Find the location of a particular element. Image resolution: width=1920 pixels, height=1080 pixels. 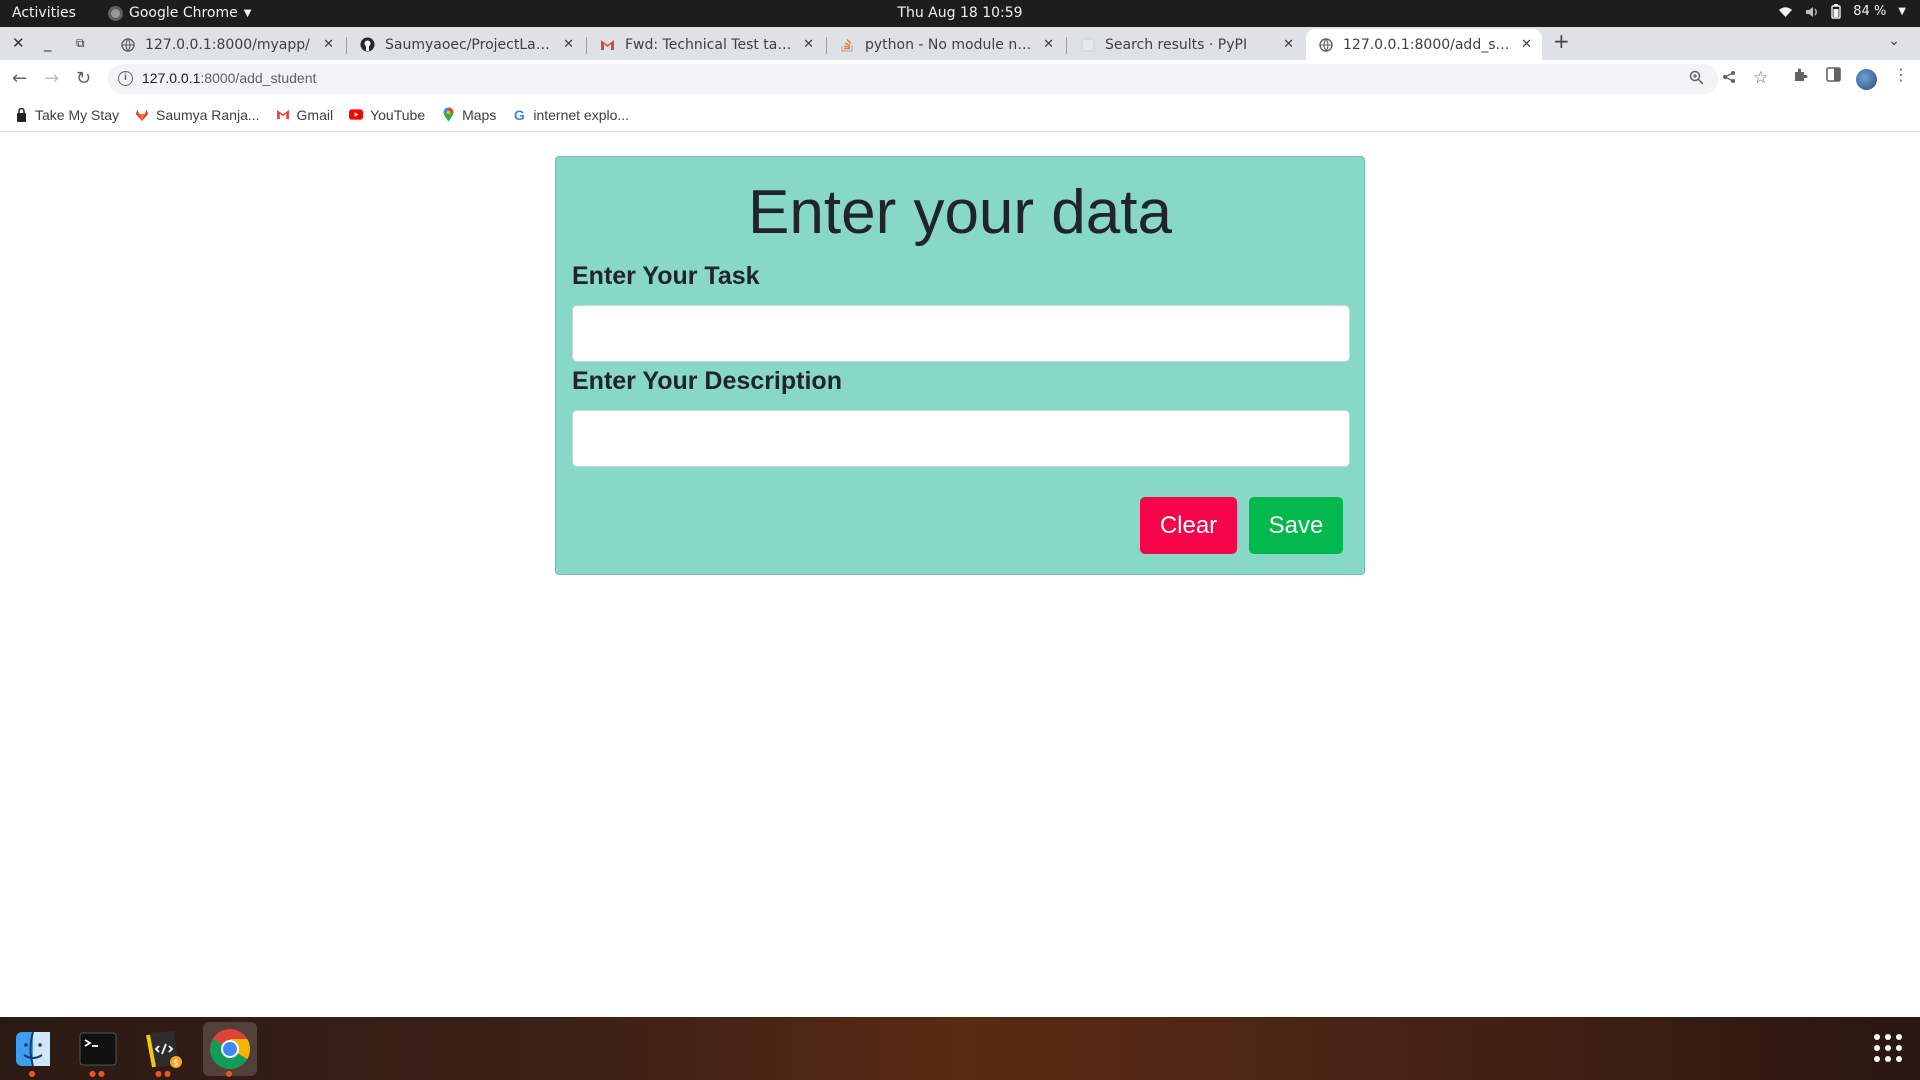

dock: ● ●● $ ●● ● is located at coordinates (960, 1048).